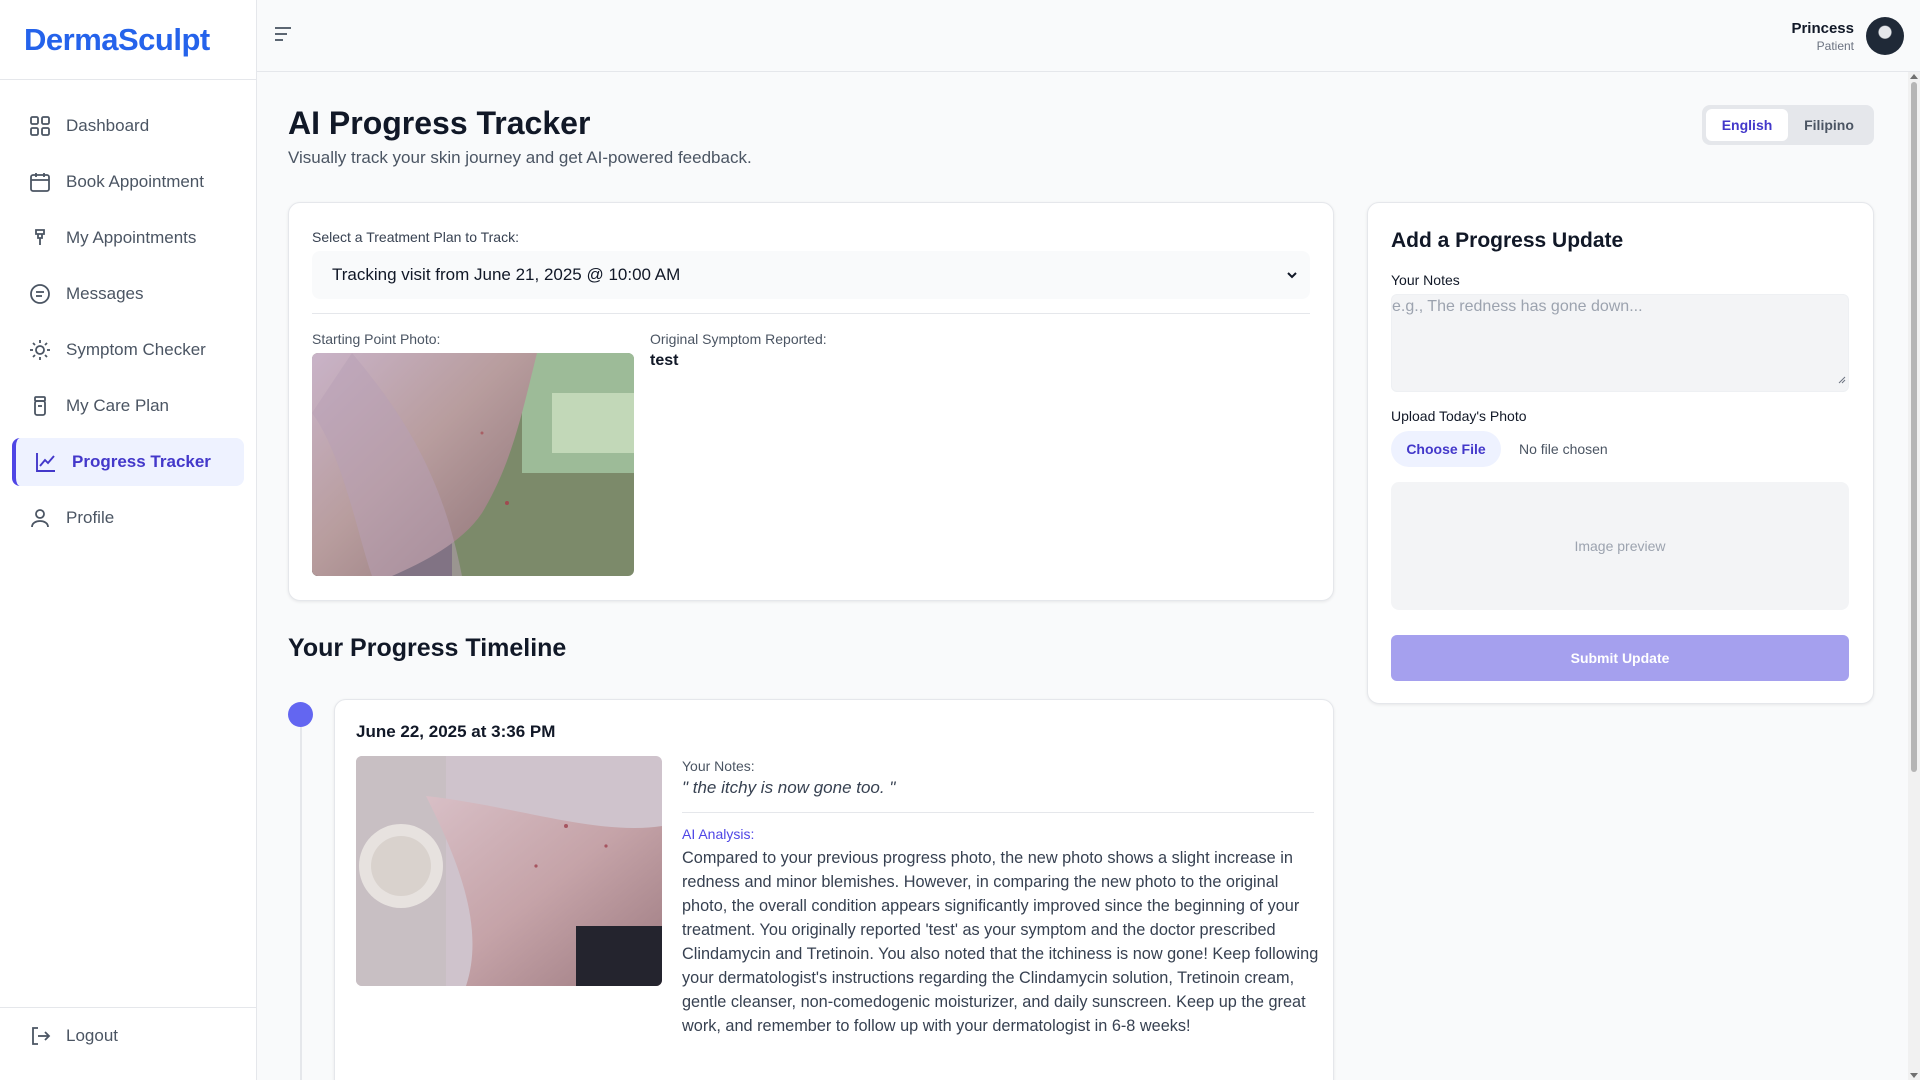 This screenshot has height=1080, width=1920. What do you see at coordinates (811, 313) in the screenshot?
I see `card-divider` at bounding box center [811, 313].